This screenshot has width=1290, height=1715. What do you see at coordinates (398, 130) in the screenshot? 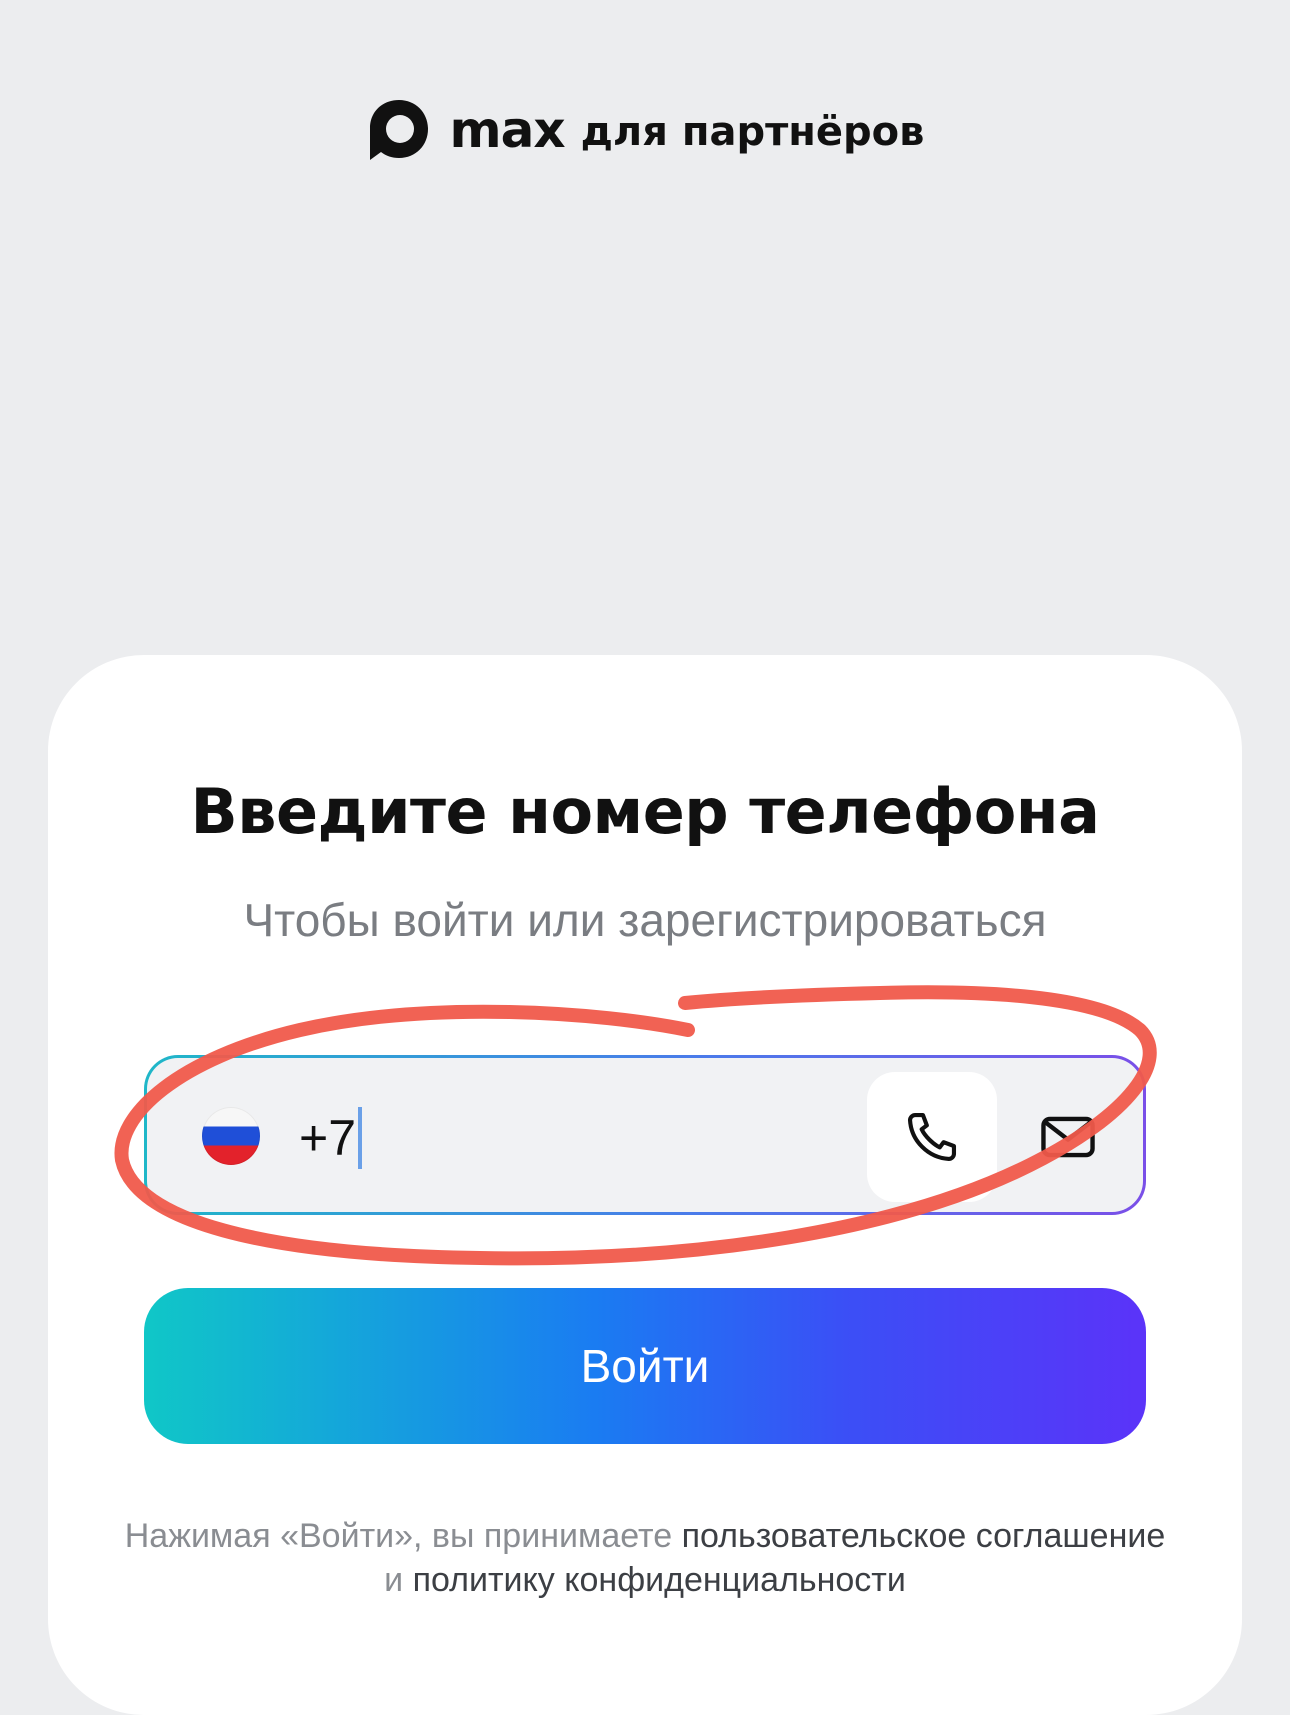
I see `max-logo-icon` at bounding box center [398, 130].